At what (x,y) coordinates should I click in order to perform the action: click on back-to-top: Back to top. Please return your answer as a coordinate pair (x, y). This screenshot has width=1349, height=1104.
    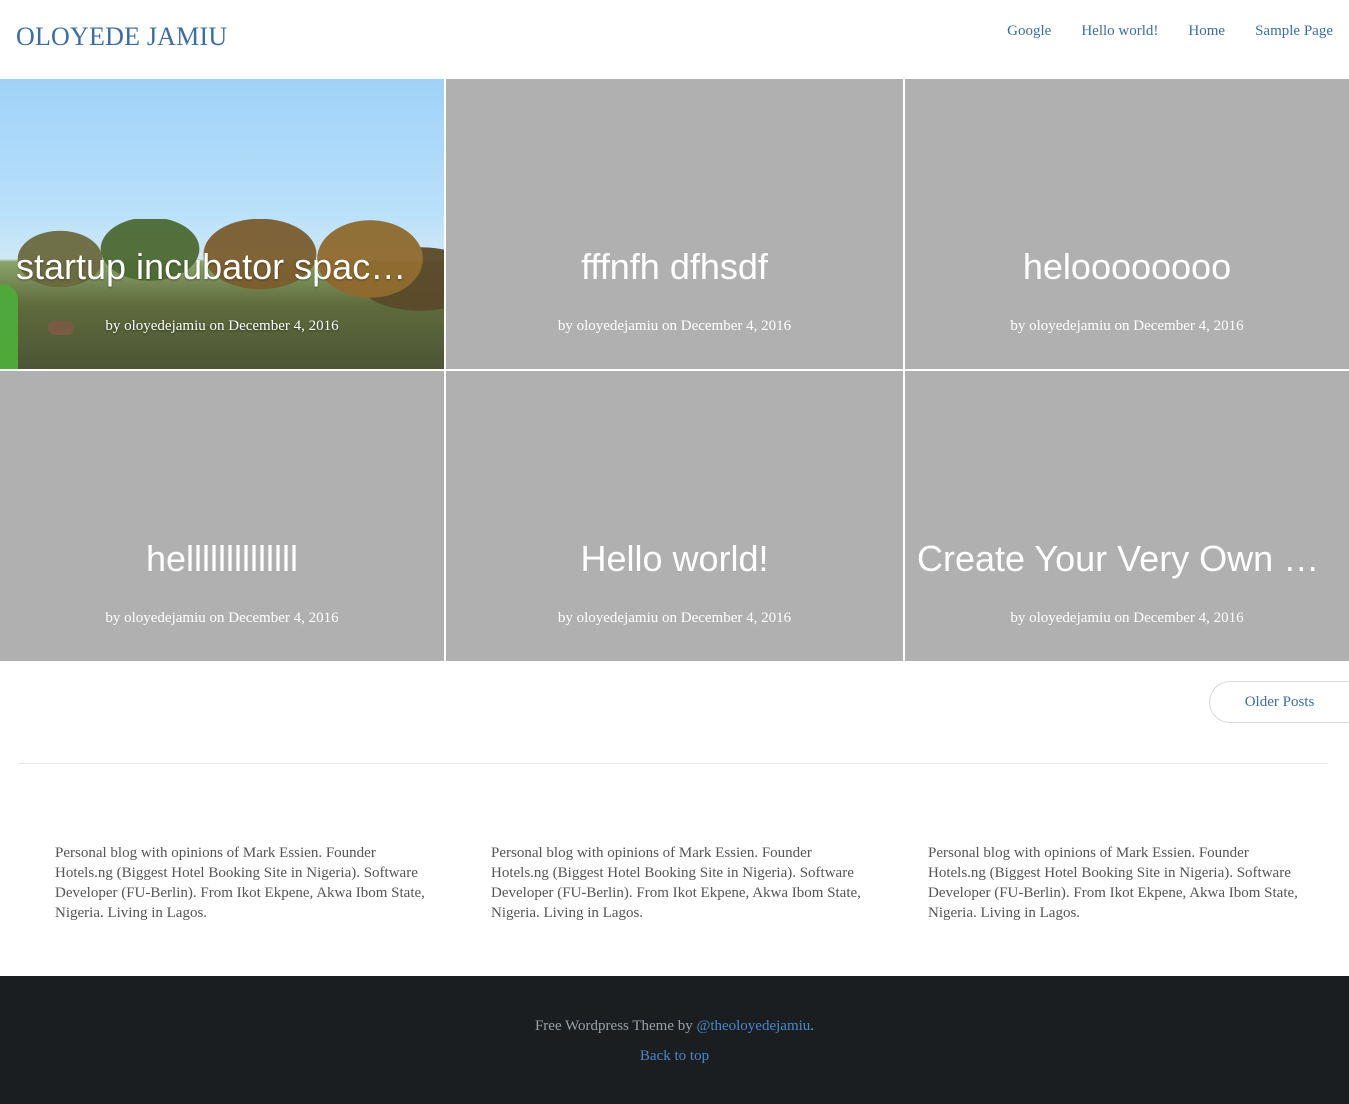
    Looking at the image, I should click on (674, 1056).